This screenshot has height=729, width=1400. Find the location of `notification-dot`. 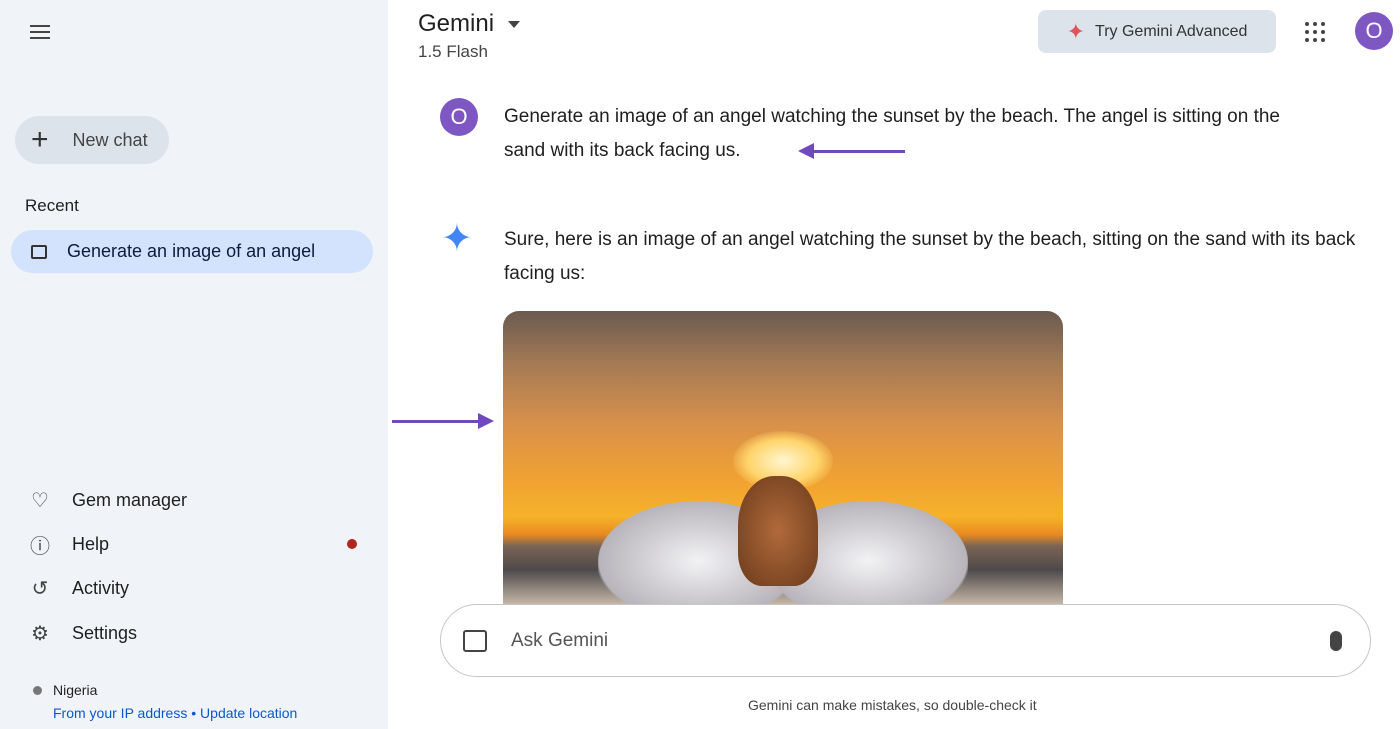

notification-dot is located at coordinates (352, 544).